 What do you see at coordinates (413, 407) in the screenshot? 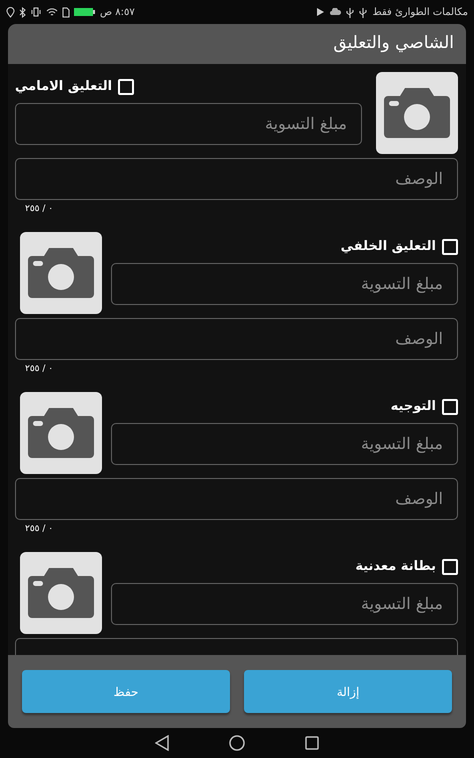
I see `checkbox-label: التوجيه` at bounding box center [413, 407].